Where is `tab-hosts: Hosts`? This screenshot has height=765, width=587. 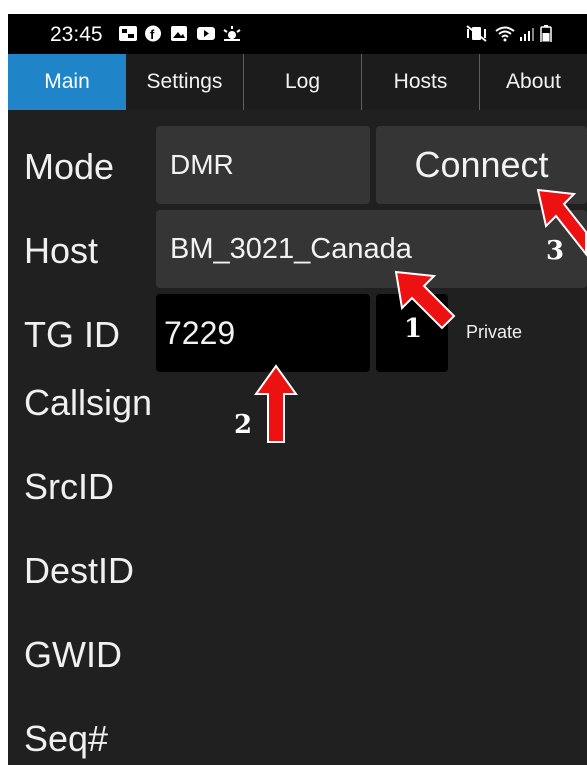
tab-hosts: Hosts is located at coordinates (421, 82).